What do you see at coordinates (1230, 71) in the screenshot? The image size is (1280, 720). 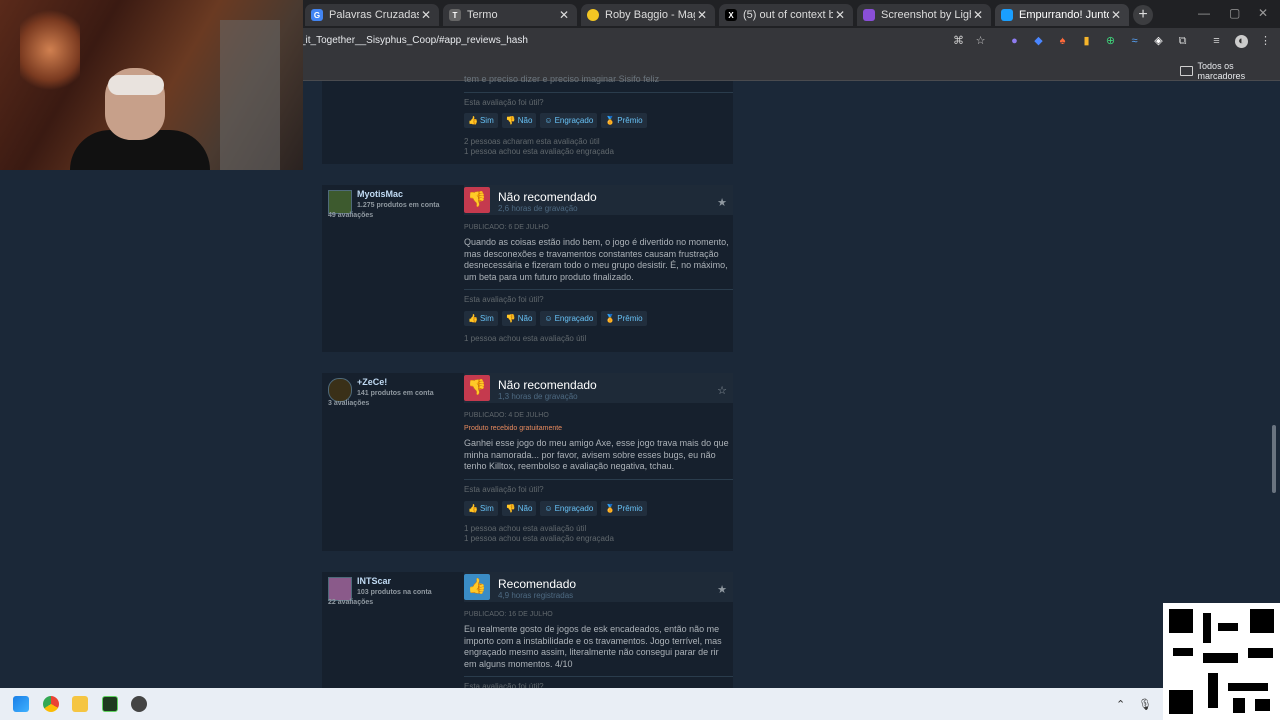 I see `all-bookmarks-button: Todos os marcadores` at bounding box center [1230, 71].